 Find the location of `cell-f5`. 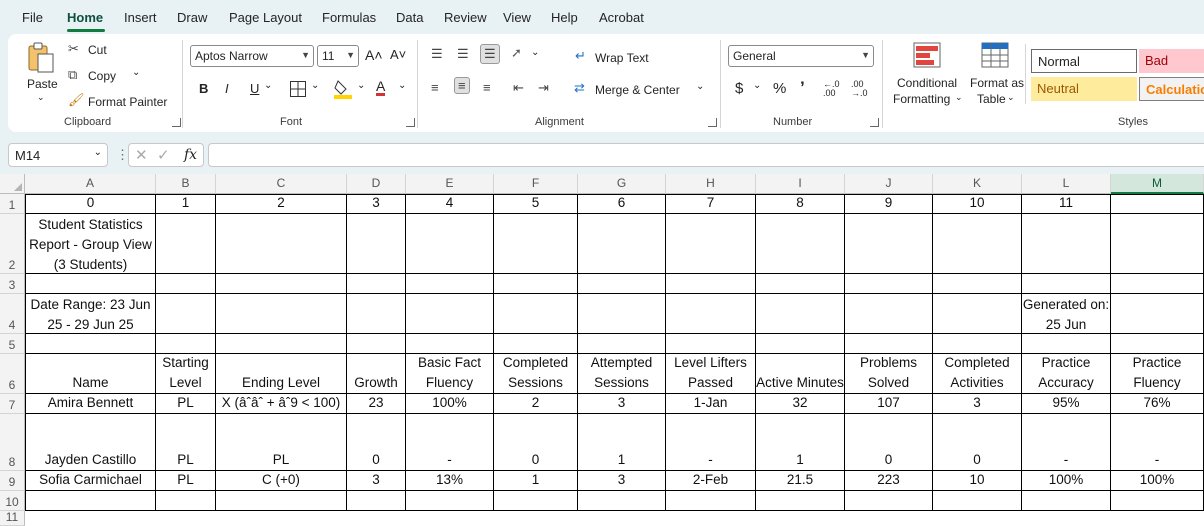

cell-f5 is located at coordinates (536, 344).